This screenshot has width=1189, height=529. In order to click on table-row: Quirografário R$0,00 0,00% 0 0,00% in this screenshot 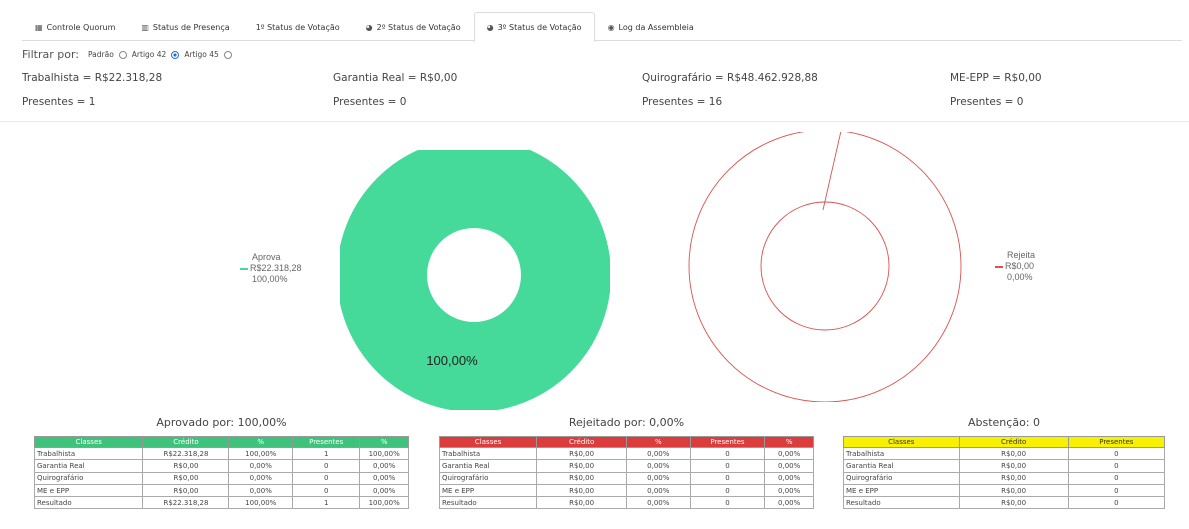, I will do `click(626, 478)`.